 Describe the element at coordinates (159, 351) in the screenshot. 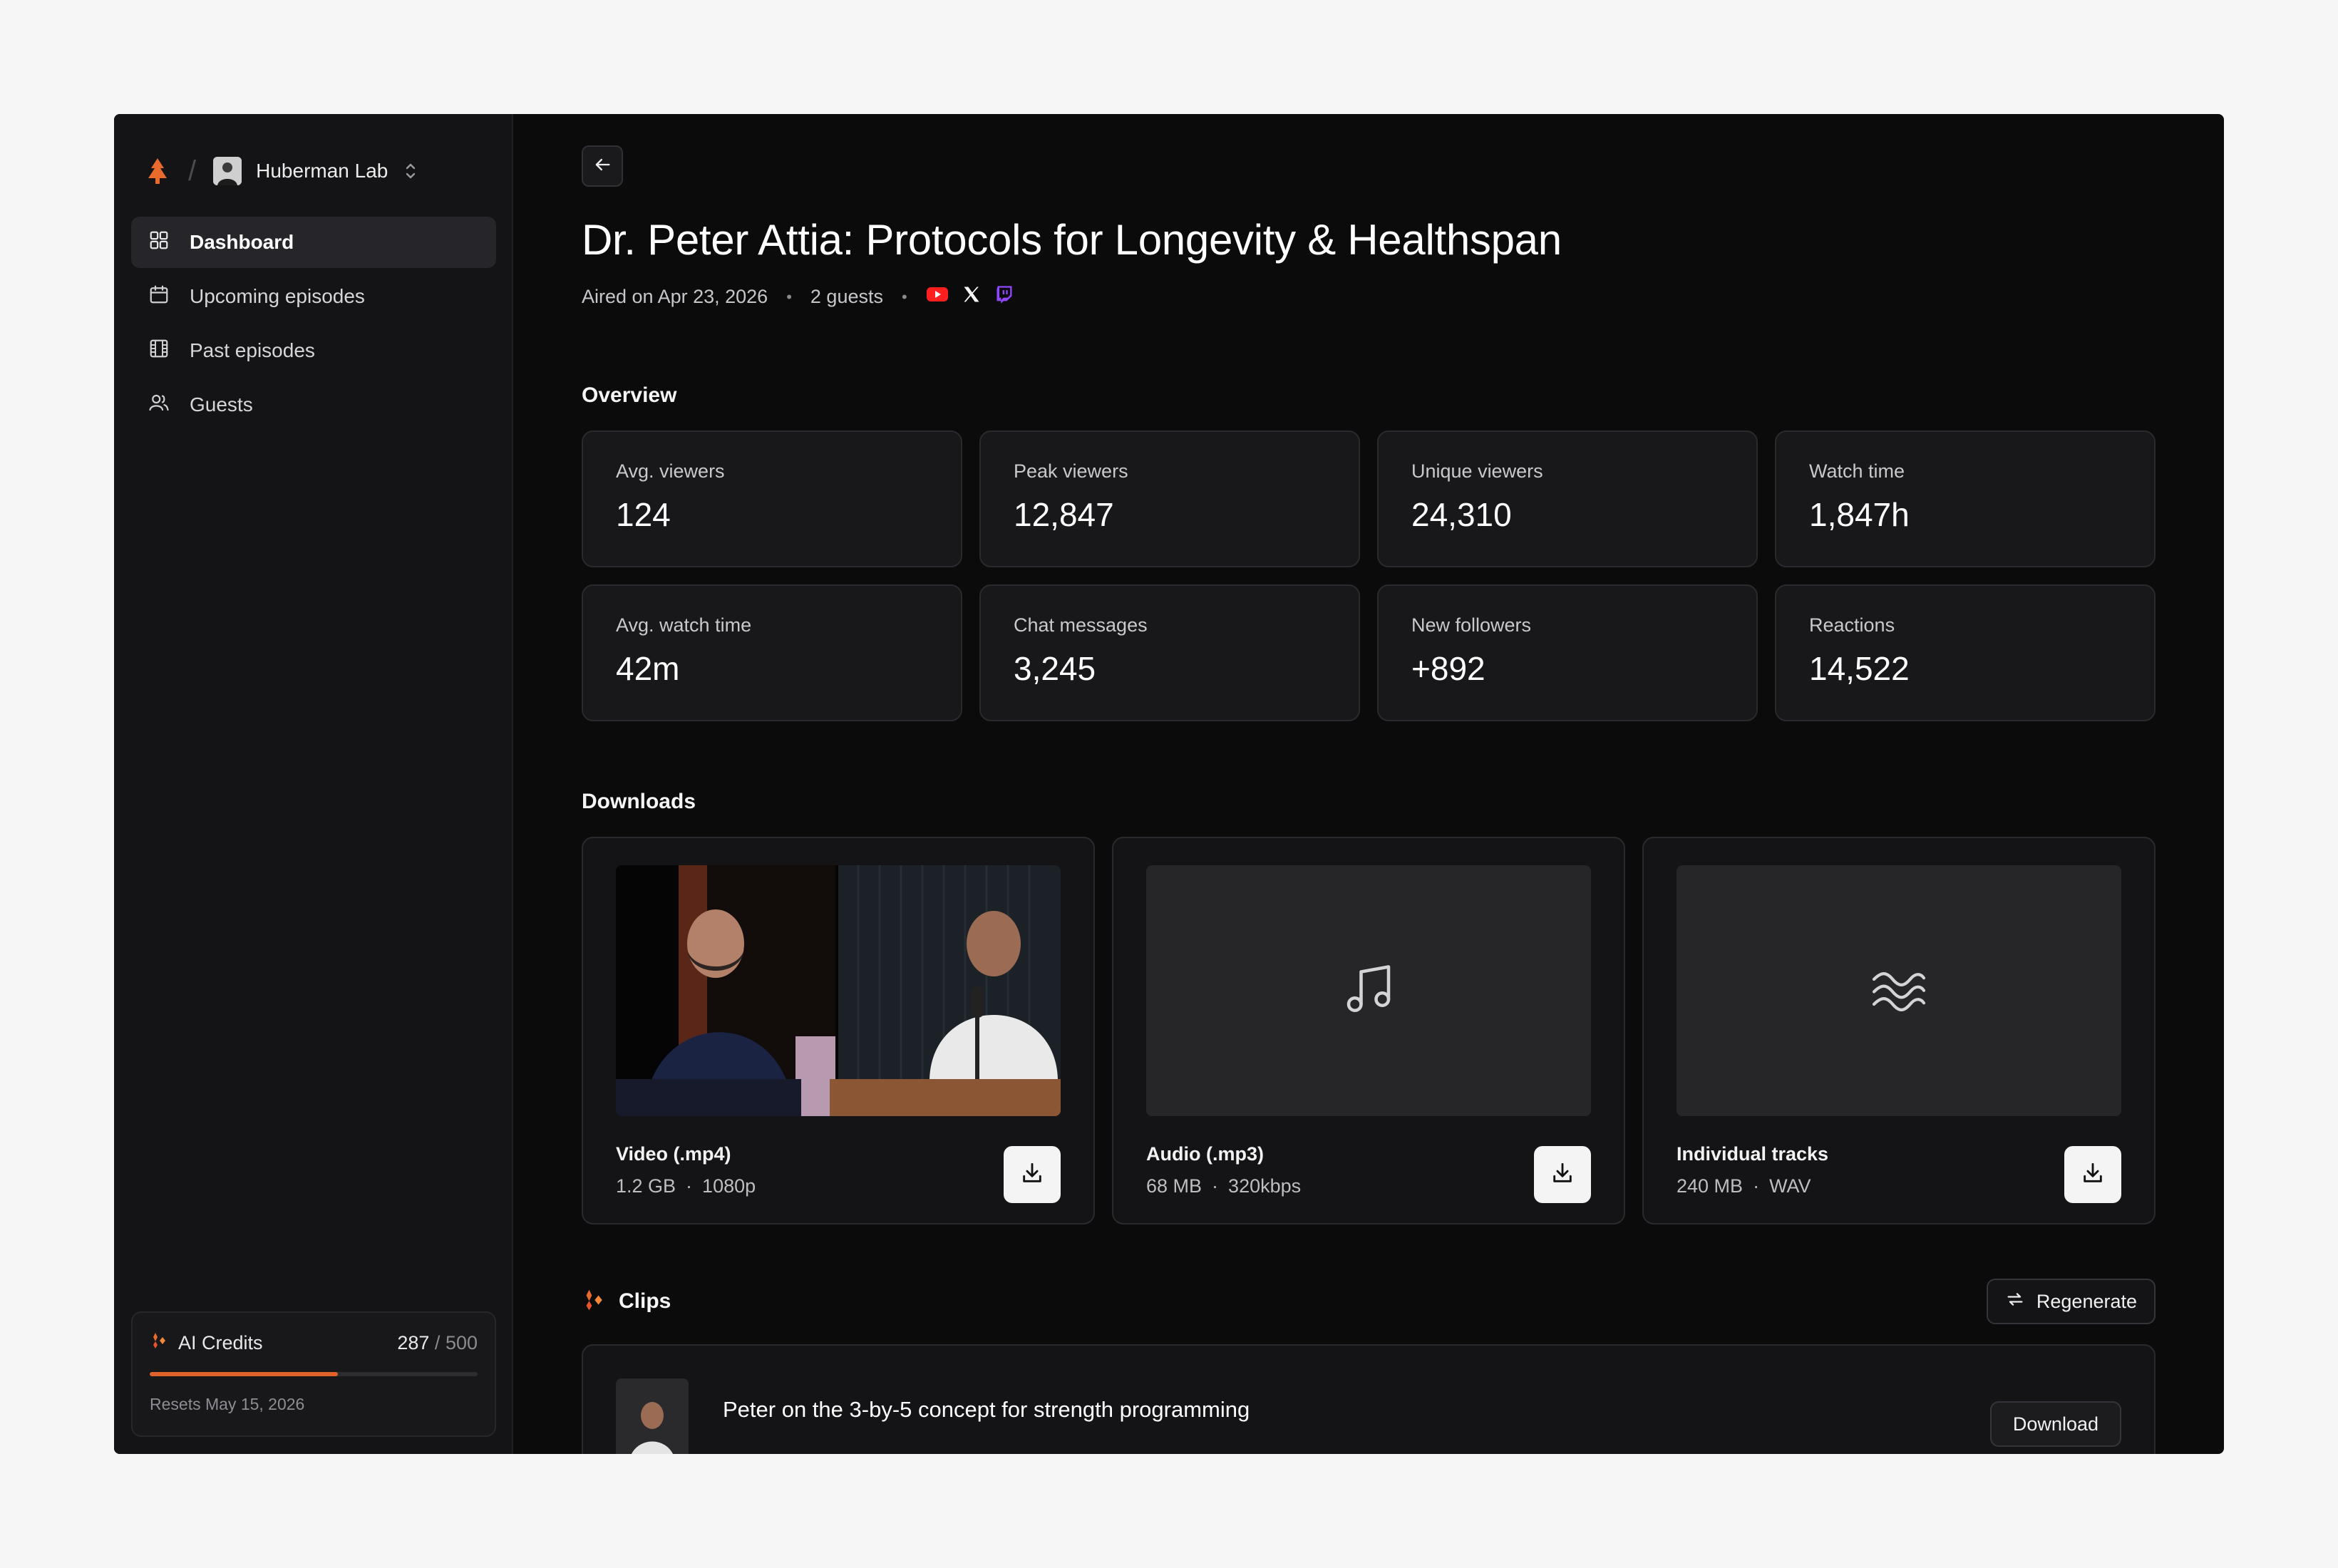

I see `film-icon` at that location.